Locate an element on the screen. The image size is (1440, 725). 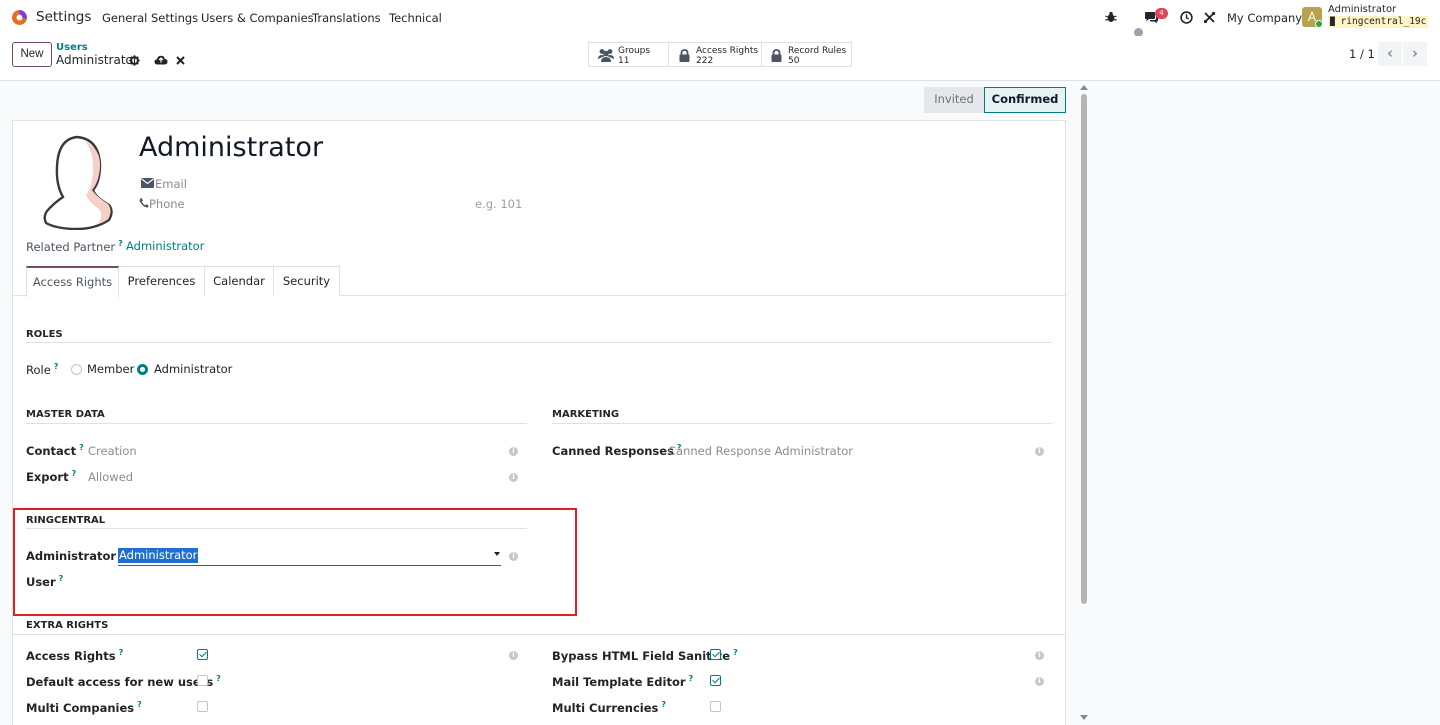
scroll-up-icon is located at coordinates (1084, 87).